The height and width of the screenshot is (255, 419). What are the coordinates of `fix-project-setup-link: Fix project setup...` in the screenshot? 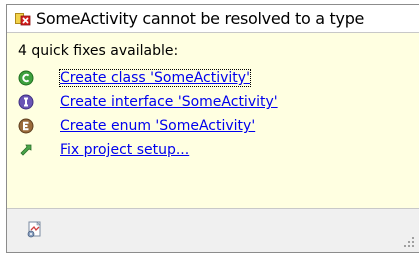 It's located at (124, 150).